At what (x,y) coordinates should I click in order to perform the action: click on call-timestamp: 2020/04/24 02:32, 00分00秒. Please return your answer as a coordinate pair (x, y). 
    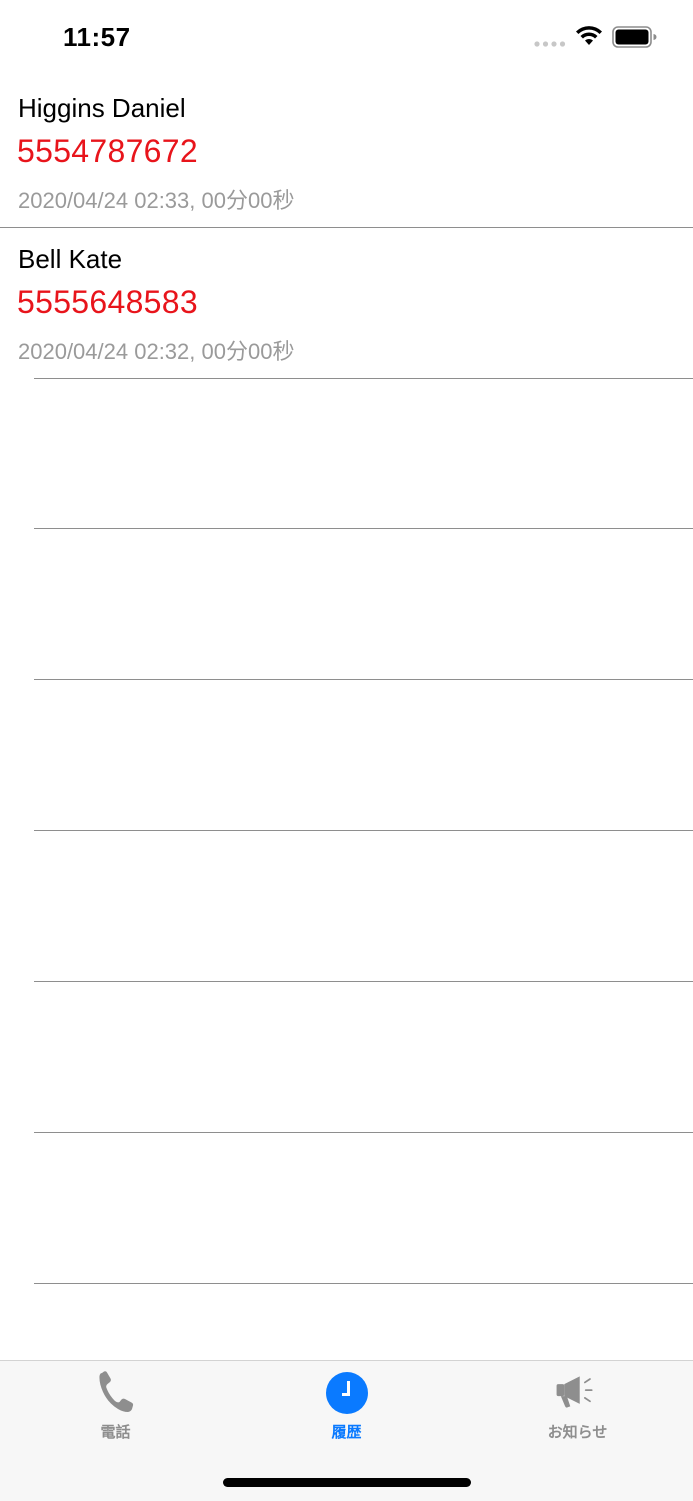
    Looking at the image, I should click on (156, 351).